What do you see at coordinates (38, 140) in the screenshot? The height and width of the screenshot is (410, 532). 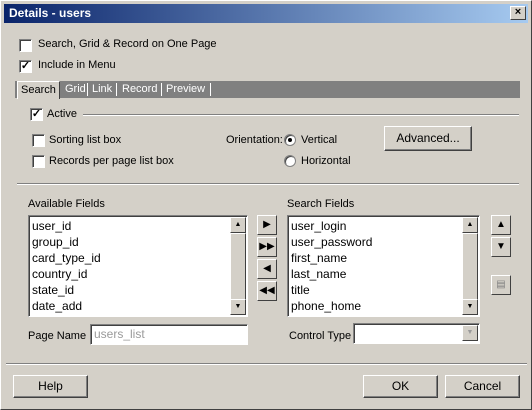 I see `sorting-list-box-checkbox` at bounding box center [38, 140].